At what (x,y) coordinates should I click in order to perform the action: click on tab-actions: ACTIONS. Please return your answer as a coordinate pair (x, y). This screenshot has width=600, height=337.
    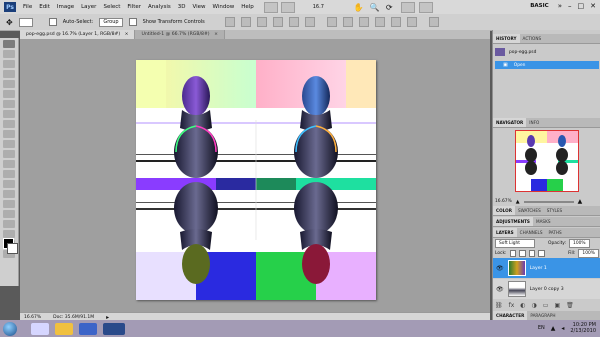
    Looking at the image, I should click on (532, 38).